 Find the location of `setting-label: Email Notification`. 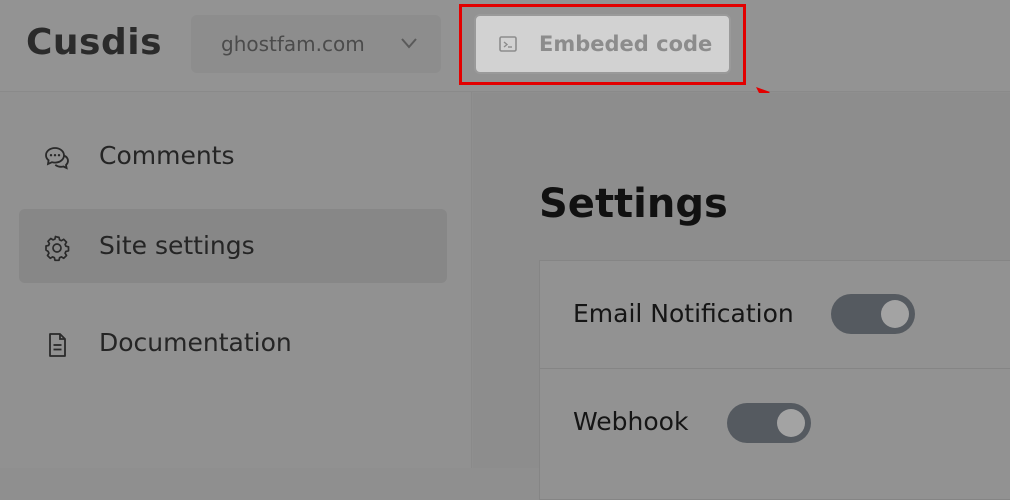

setting-label: Email Notification is located at coordinates (683, 313).